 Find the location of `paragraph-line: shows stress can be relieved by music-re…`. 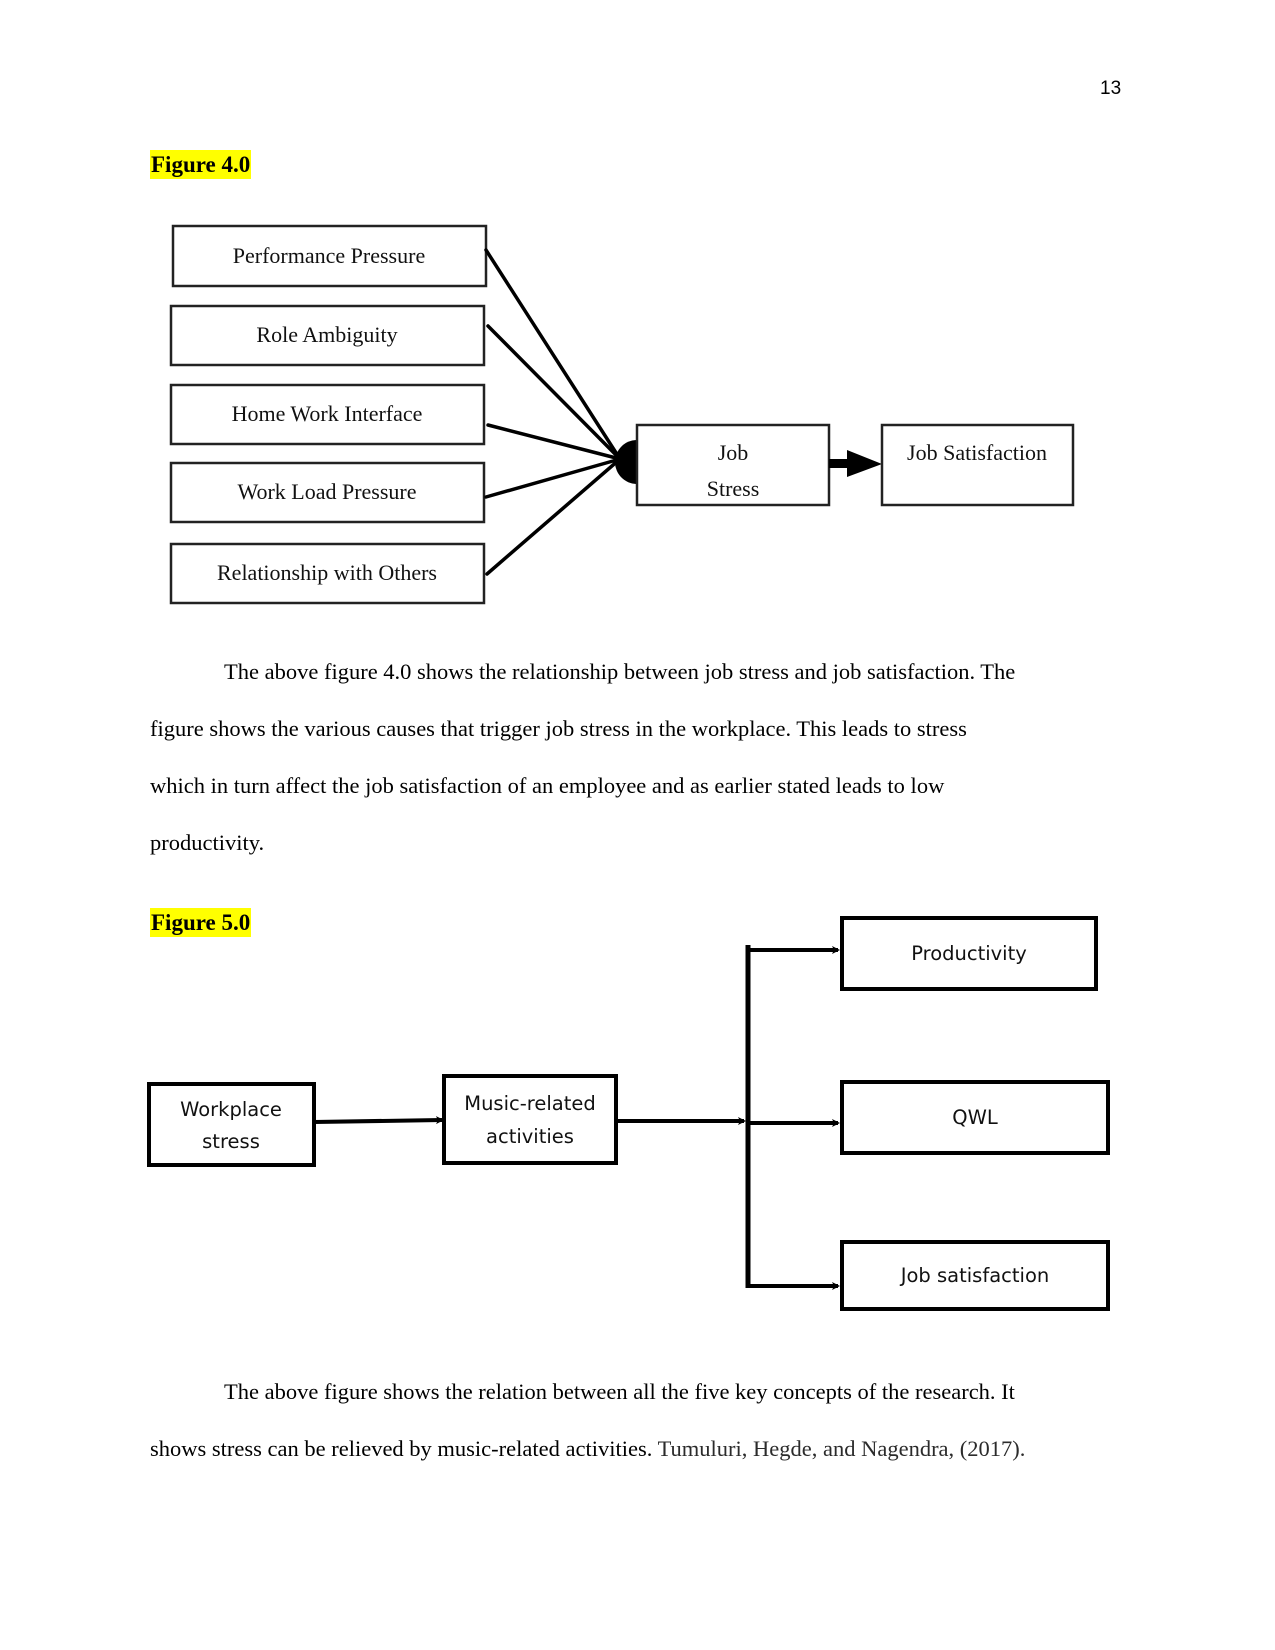

paragraph-line: shows stress can be relieved by music-re… is located at coordinates (650, 1448).